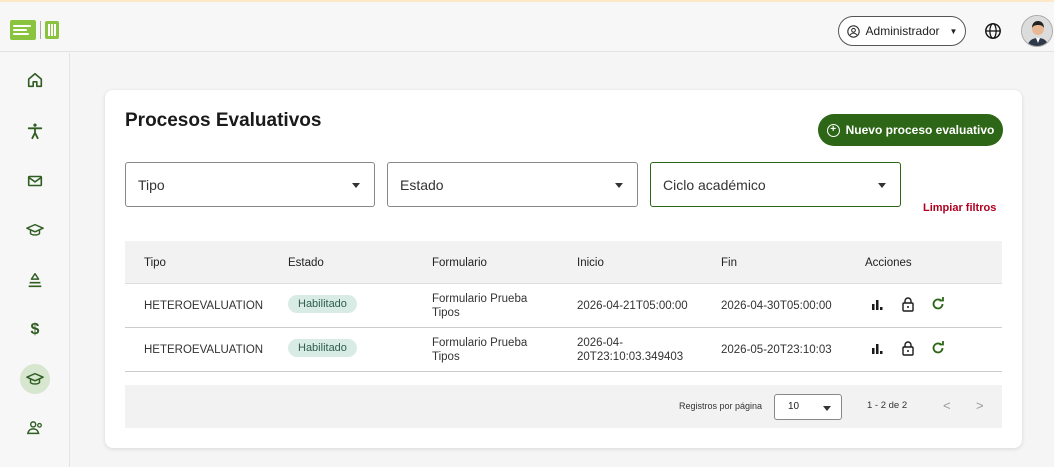 This screenshot has height=467, width=1054. Describe the element at coordinates (808, 407) in the screenshot. I see `rows-per-page-select: 10` at that location.